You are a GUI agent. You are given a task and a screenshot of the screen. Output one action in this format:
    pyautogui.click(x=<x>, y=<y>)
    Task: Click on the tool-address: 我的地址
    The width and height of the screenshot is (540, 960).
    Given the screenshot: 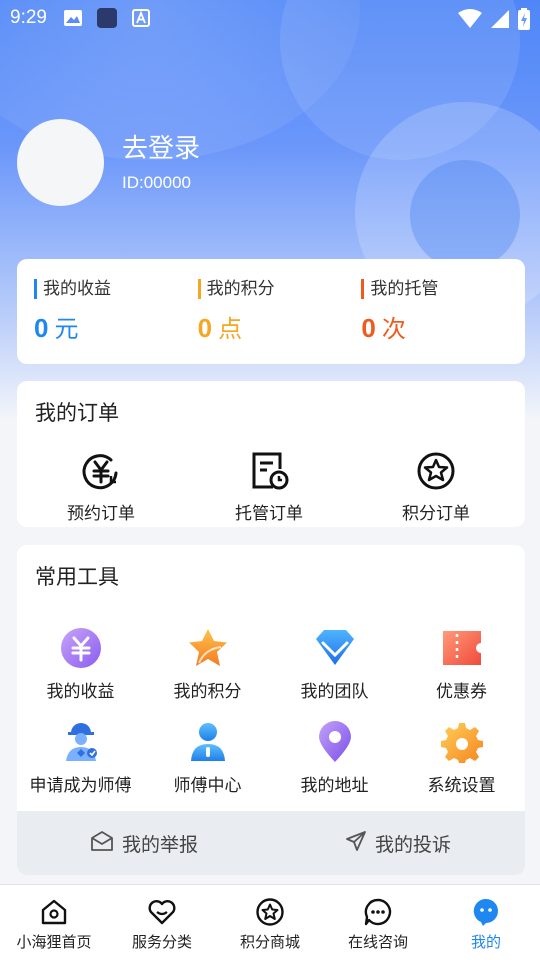 What is the action you would take?
    pyautogui.click(x=334, y=758)
    